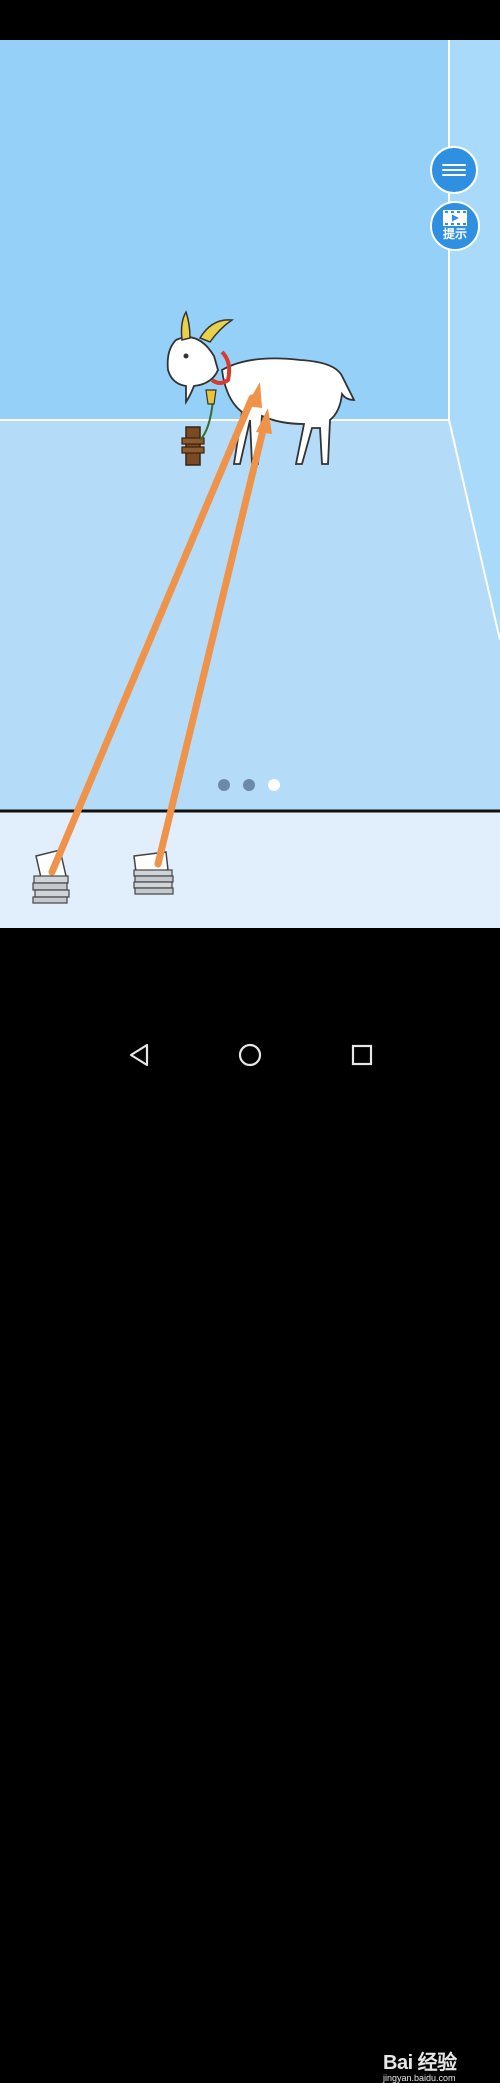  I want to click on menu-button, so click(454, 170).